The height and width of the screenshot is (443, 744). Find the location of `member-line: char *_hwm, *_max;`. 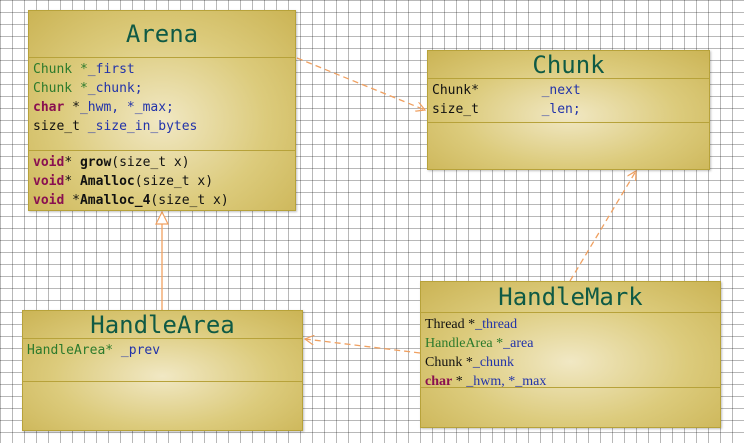

member-line: char *_hwm, *_max; is located at coordinates (162, 107).